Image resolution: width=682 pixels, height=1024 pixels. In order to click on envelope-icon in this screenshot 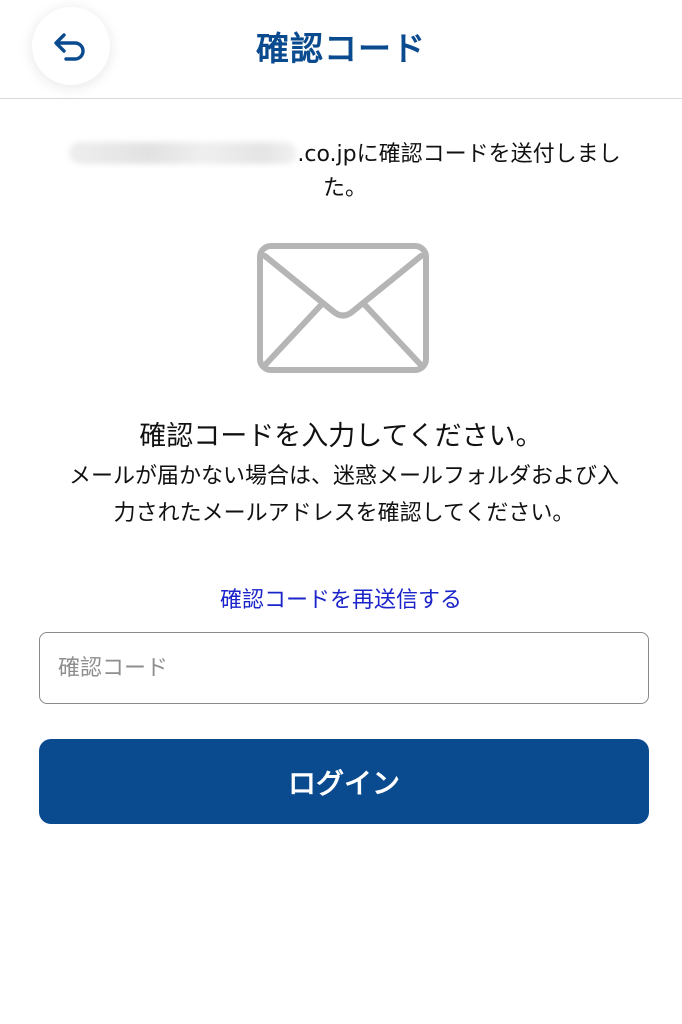, I will do `click(343, 308)`.